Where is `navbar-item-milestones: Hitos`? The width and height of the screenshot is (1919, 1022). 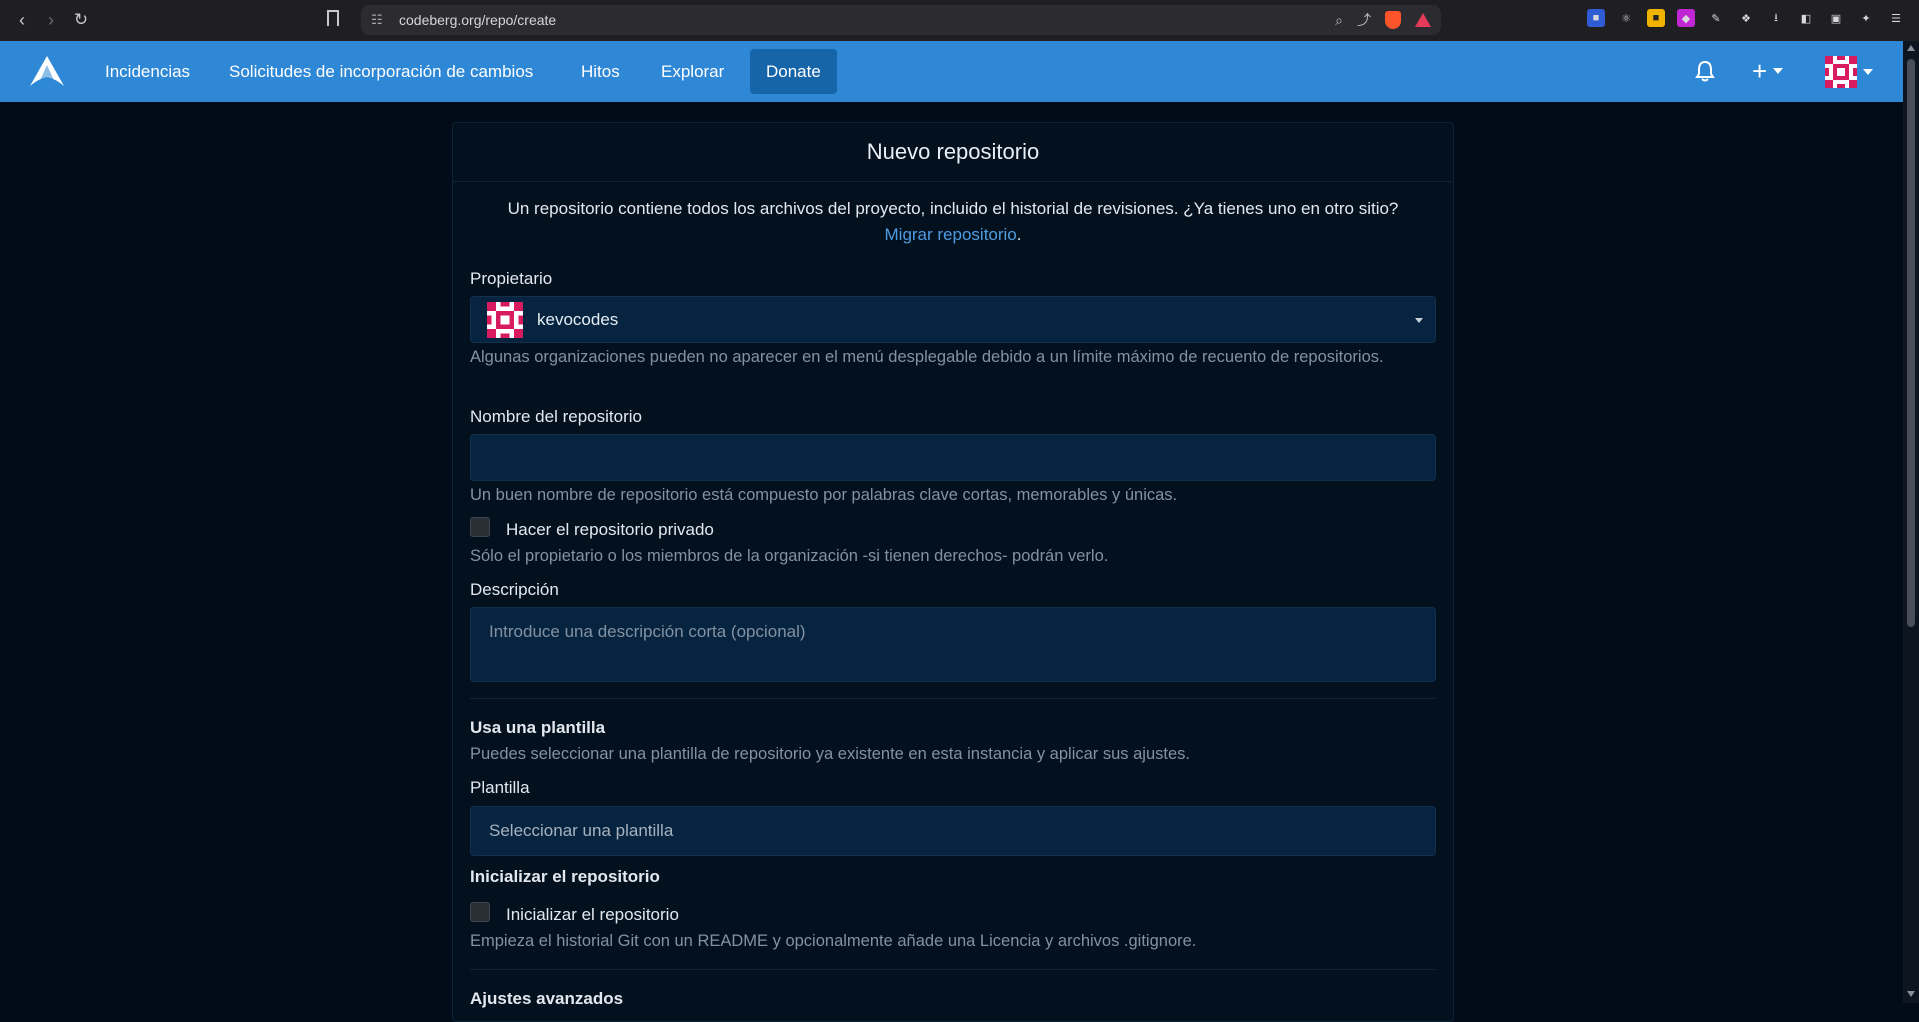 navbar-item-milestones: Hitos is located at coordinates (600, 71).